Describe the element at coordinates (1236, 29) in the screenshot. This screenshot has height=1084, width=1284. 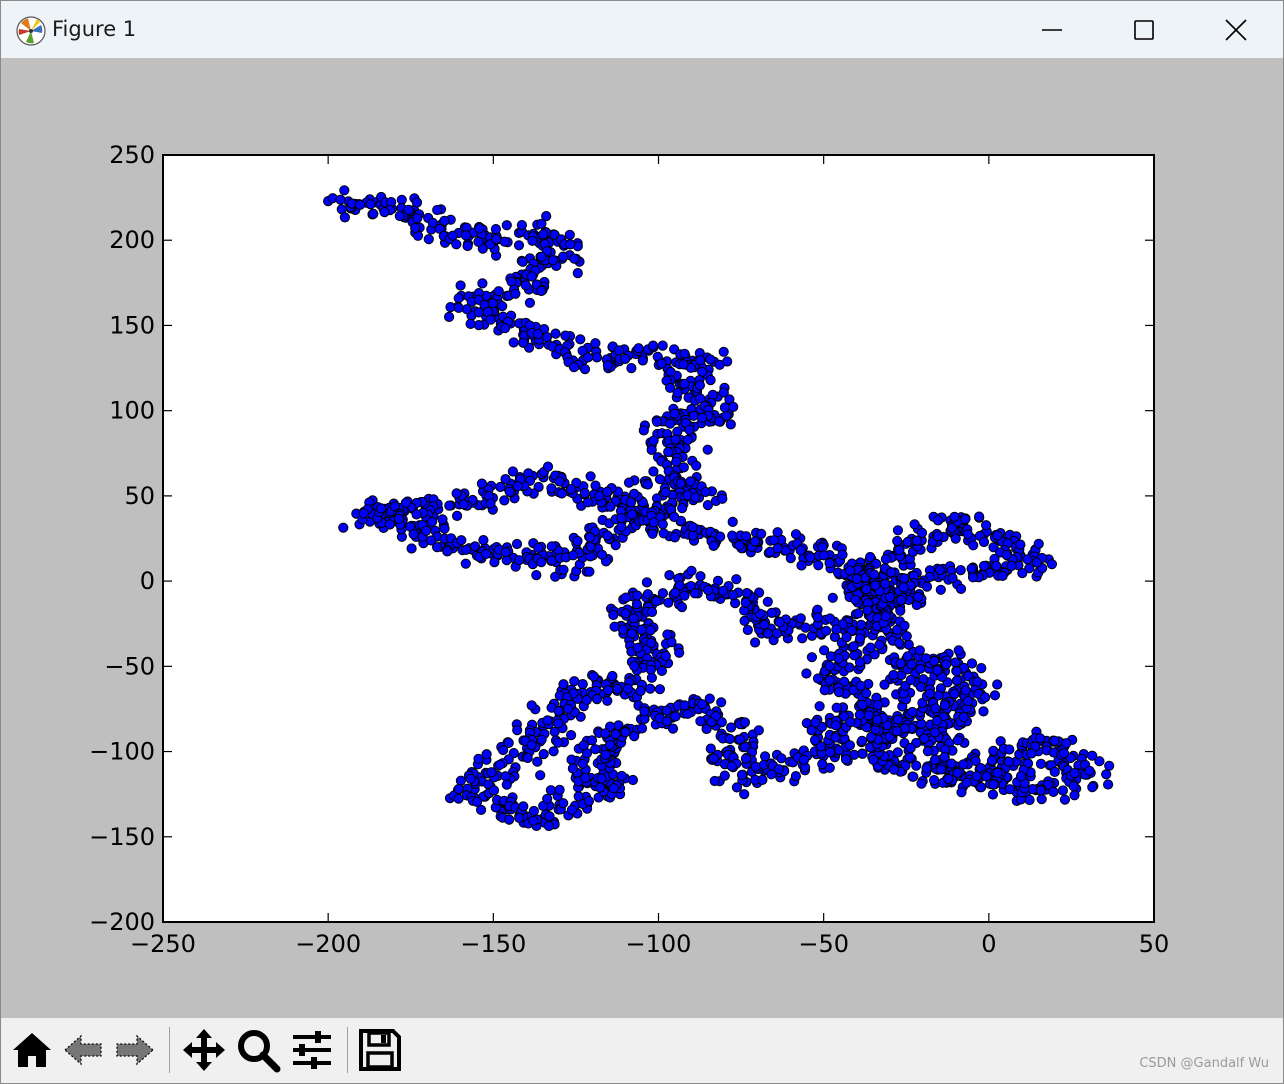
I see `close-button` at that location.